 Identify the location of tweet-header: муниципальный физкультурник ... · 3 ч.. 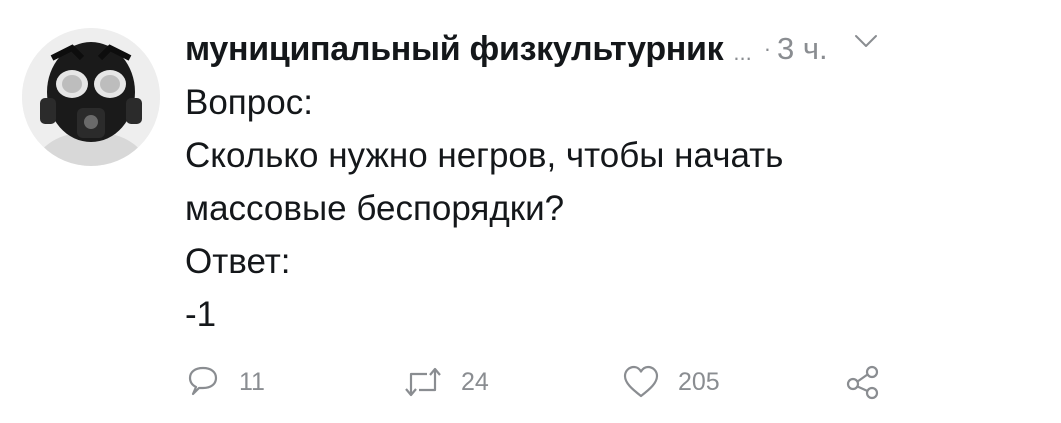
(531, 49).